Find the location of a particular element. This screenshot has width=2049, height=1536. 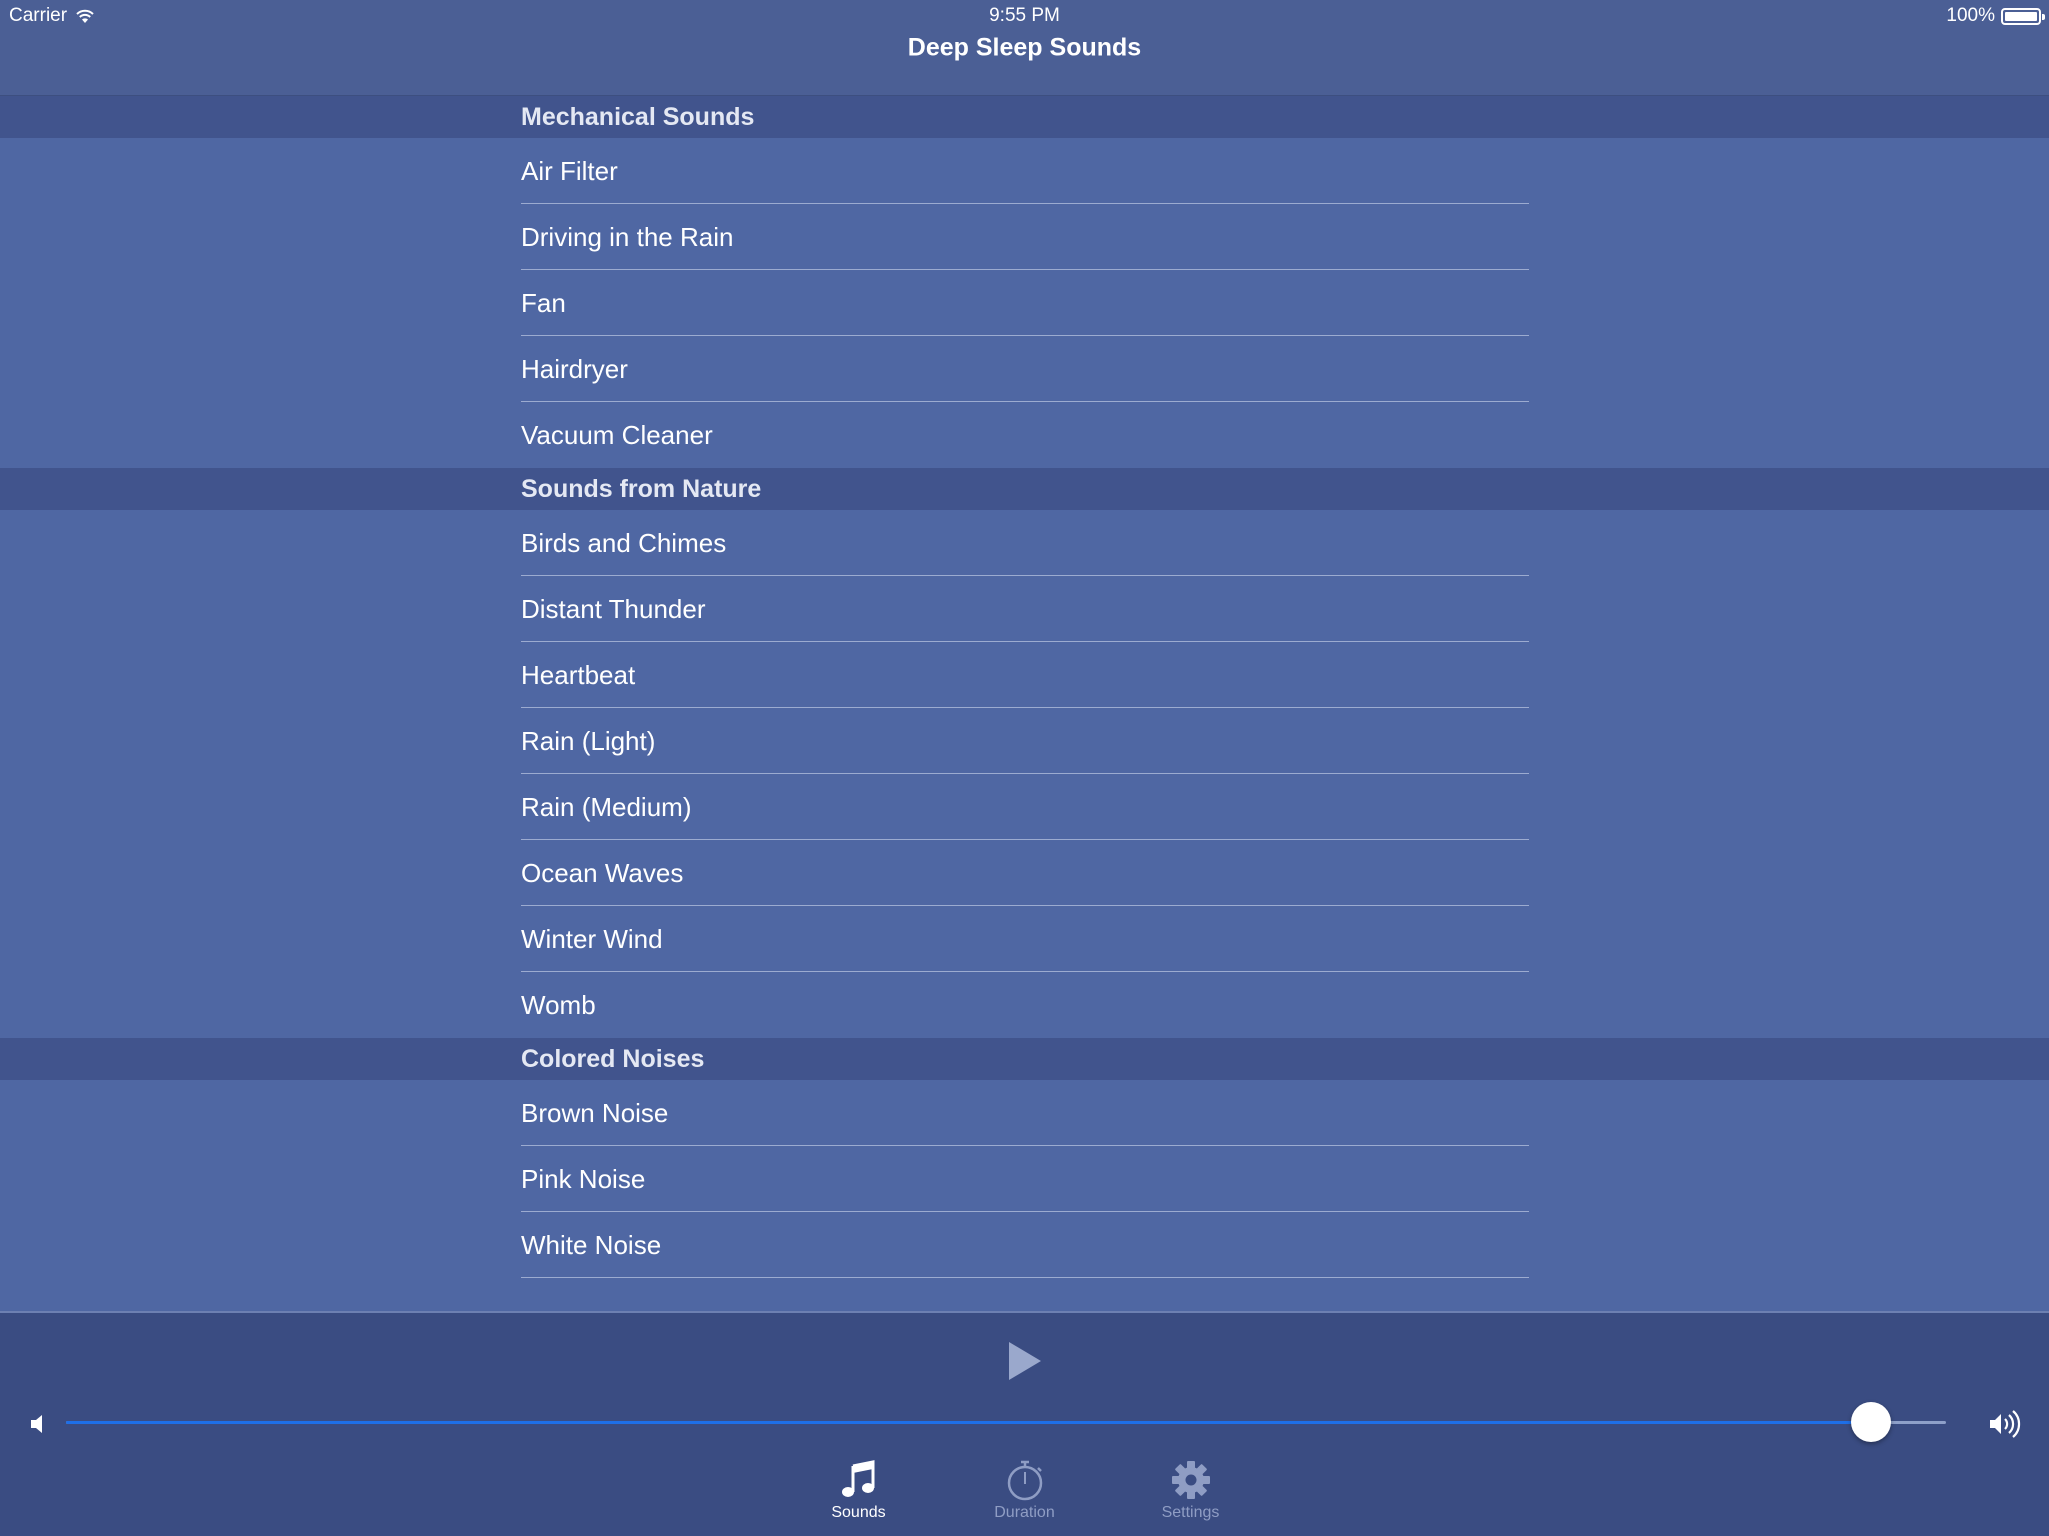

sound-list-item-label: Fan is located at coordinates (543, 302).